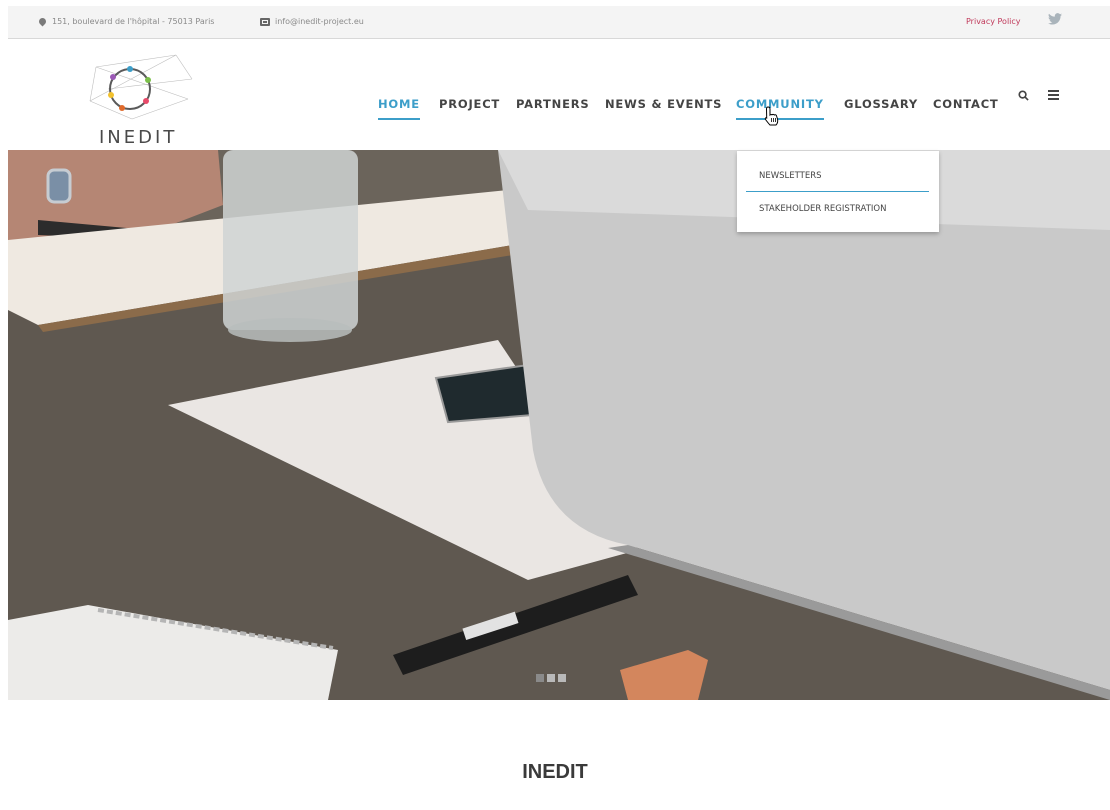 Image resolution: width=1110 pixels, height=810 pixels. I want to click on email-link: info@inedit-project.eu, so click(312, 21).